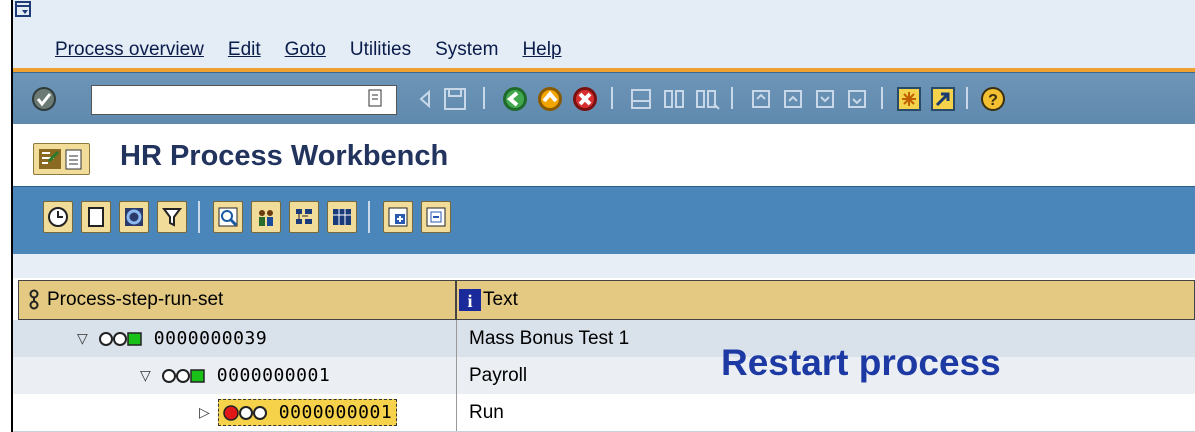  What do you see at coordinates (541, 50) in the screenshot?
I see `menu-help: Help` at bounding box center [541, 50].